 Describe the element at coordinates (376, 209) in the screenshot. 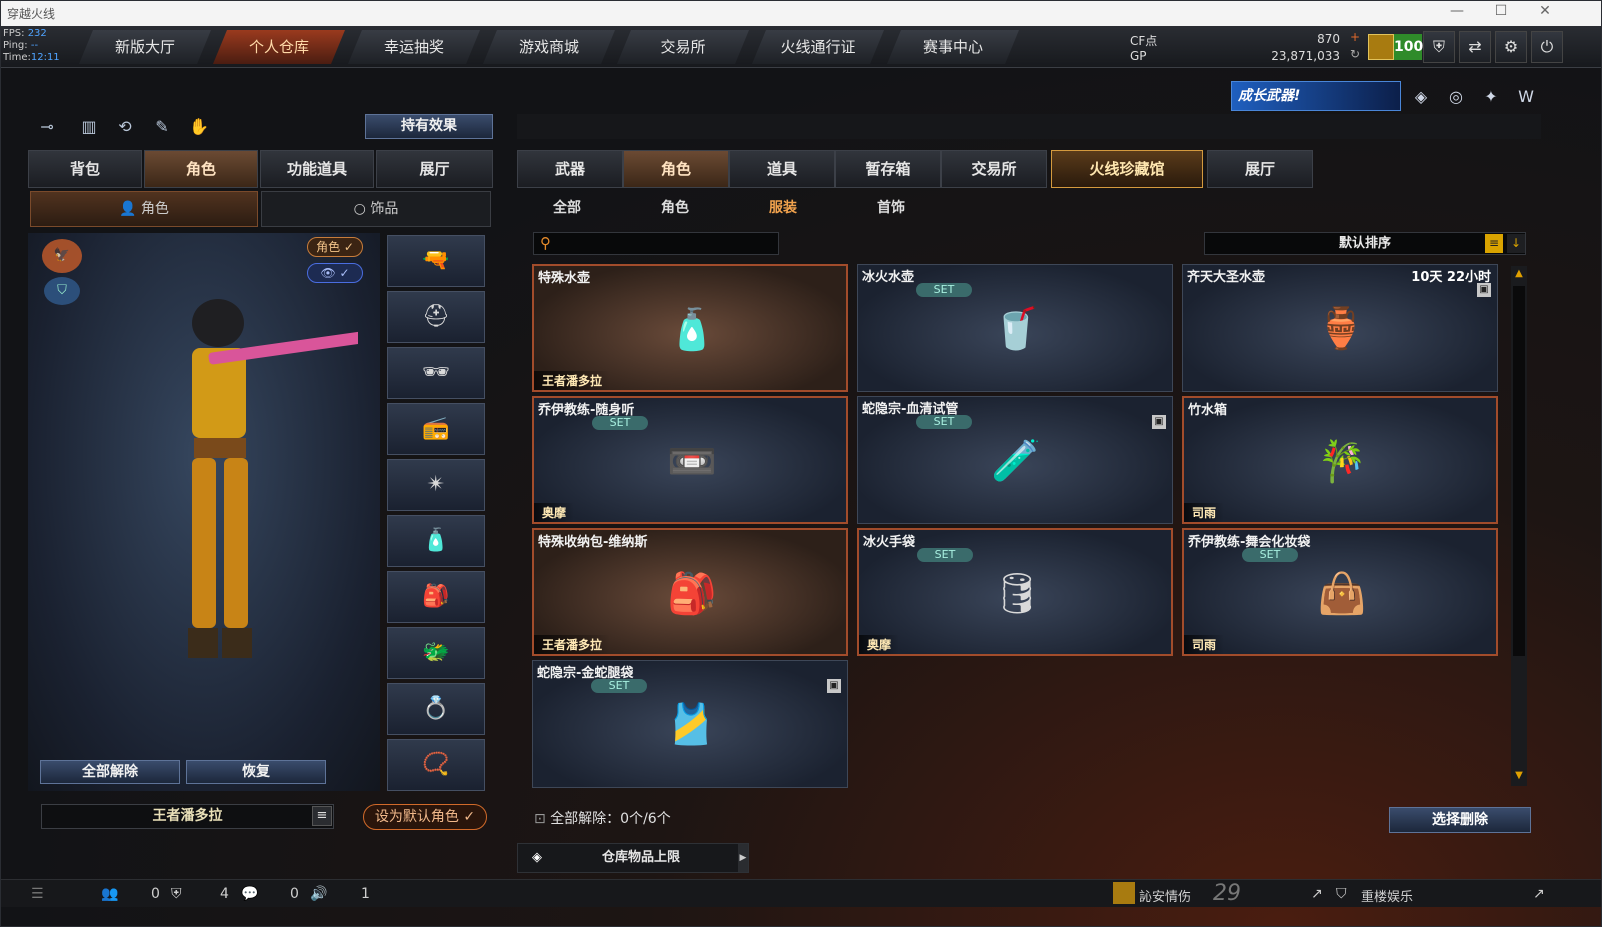

I see `subtab-accessories: ○ 饰品` at that location.